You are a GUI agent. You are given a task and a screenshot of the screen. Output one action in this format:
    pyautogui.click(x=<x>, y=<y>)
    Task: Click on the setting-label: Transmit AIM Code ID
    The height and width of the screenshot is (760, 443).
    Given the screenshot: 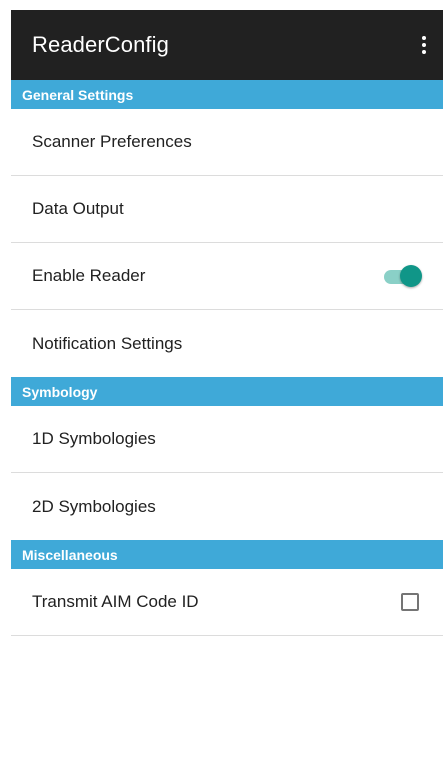 What is the action you would take?
    pyautogui.click(x=115, y=601)
    